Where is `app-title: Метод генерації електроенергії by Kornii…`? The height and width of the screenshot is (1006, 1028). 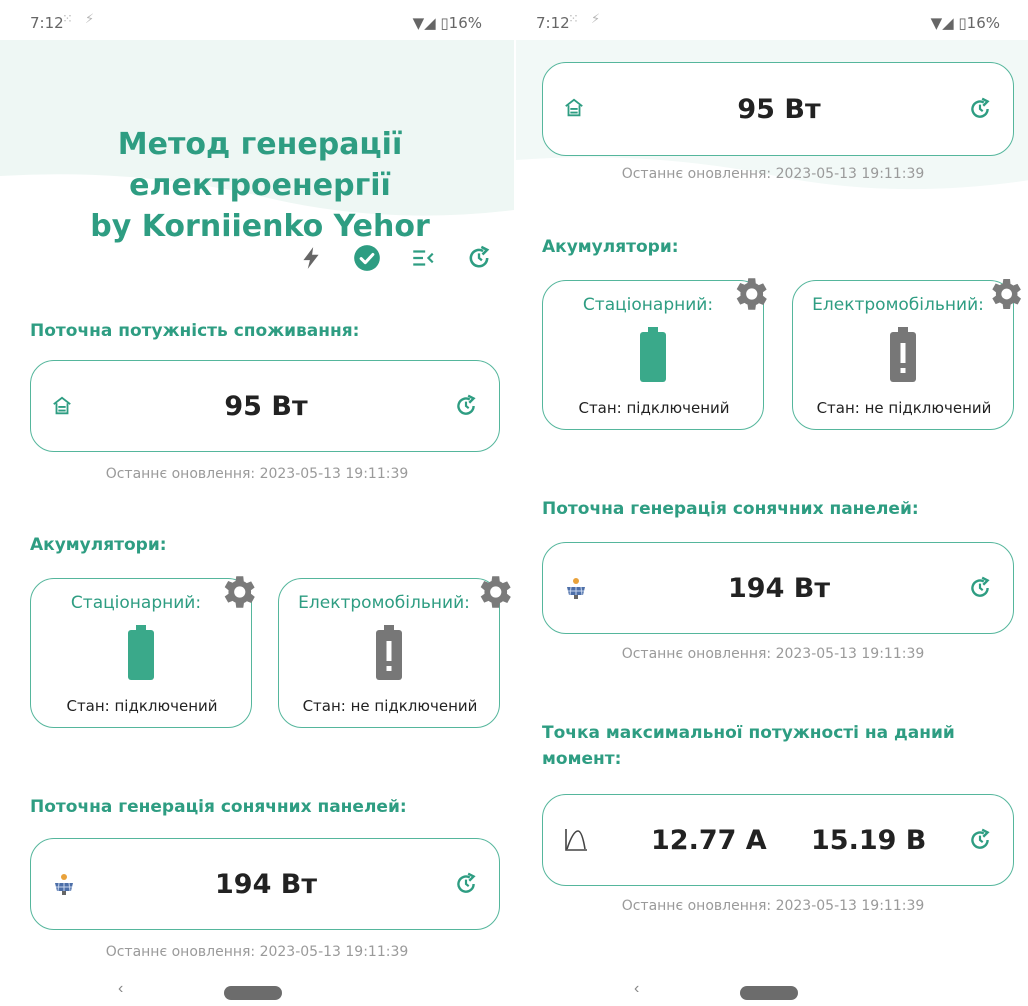 app-title: Метод генерації електроенергії by Kornii… is located at coordinates (260, 185).